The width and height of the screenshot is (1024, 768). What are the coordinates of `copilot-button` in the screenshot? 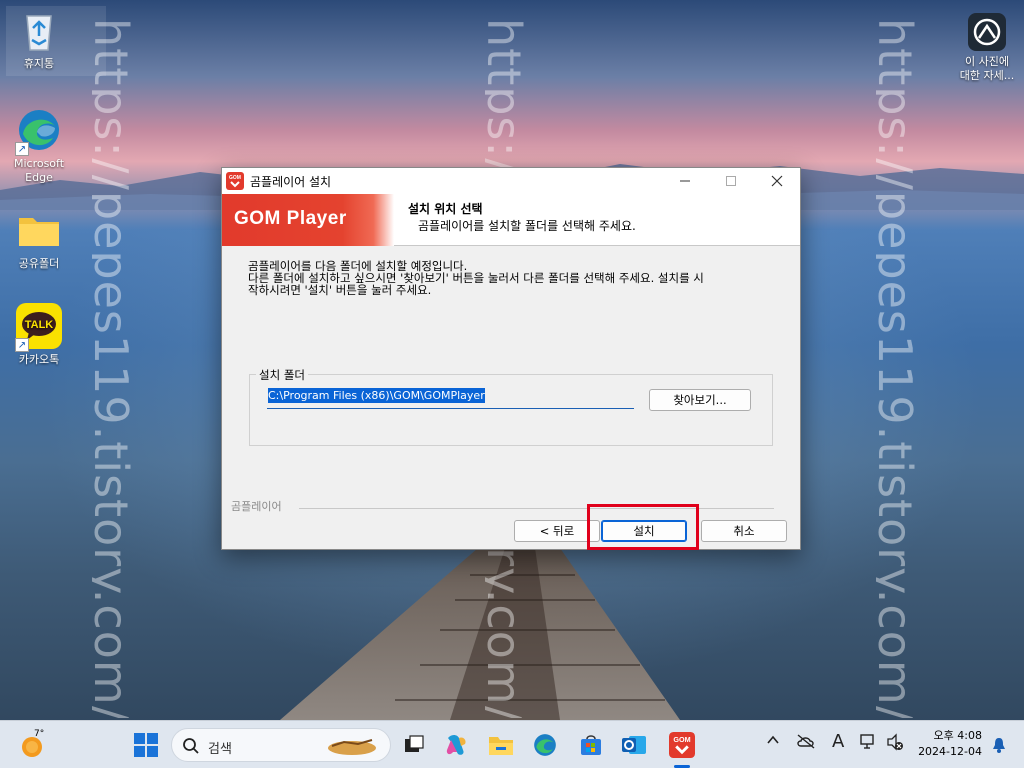 It's located at (456, 745).